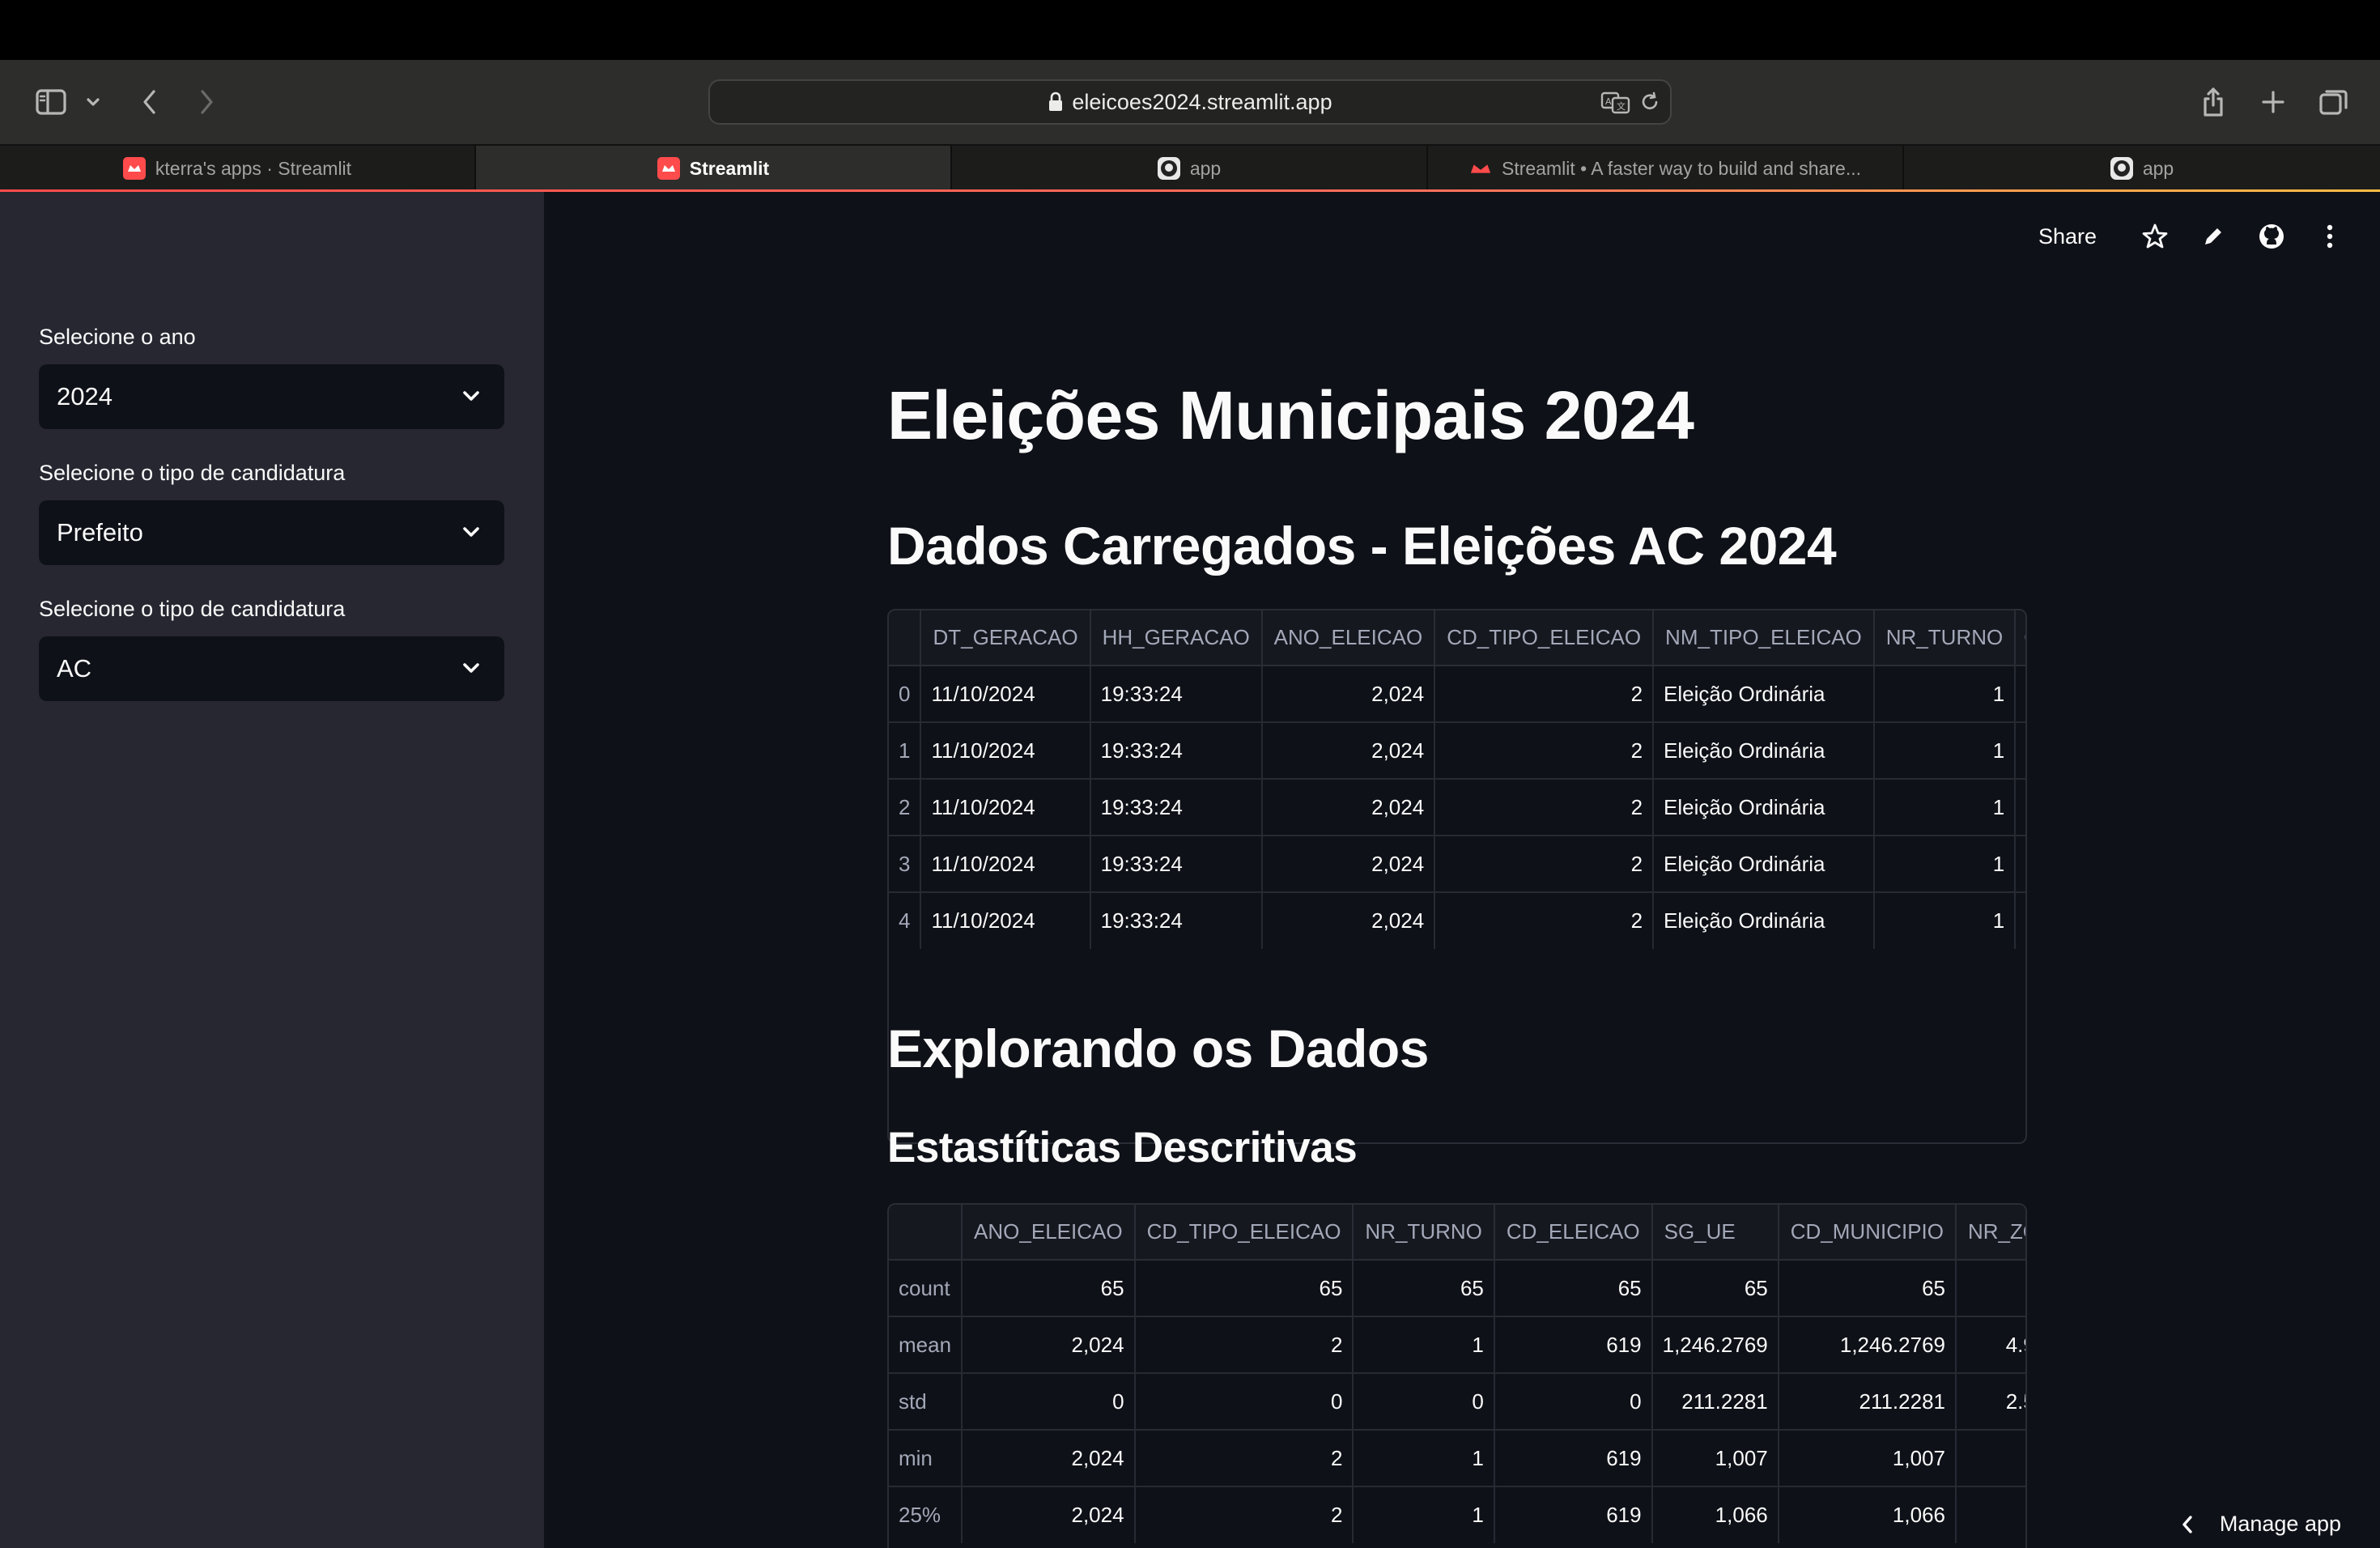 This screenshot has width=2380, height=1548. I want to click on column-header: ANO_ELEICAO, so click(1348, 638).